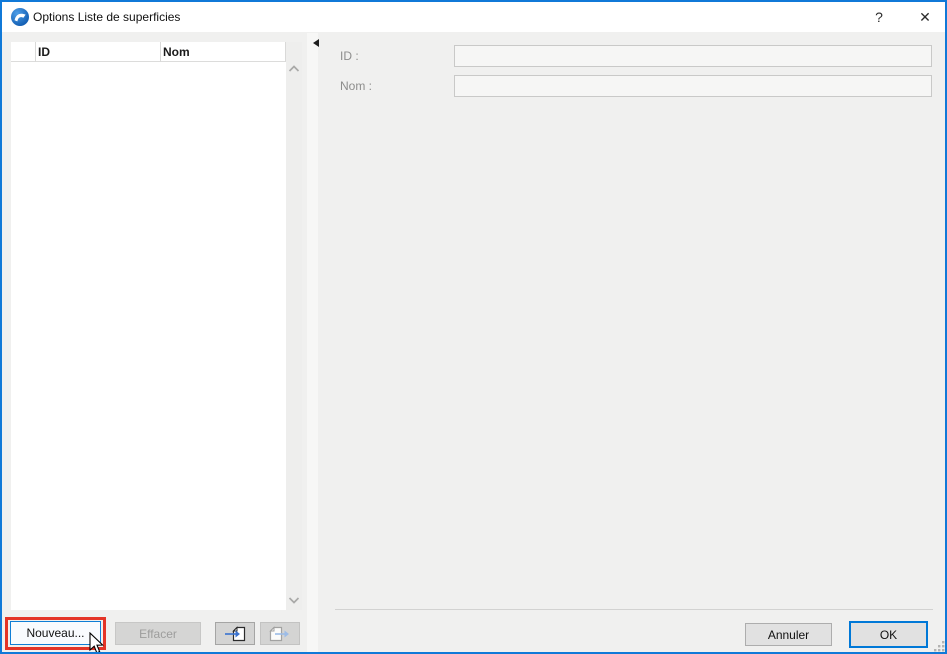 Image resolution: width=947 pixels, height=654 pixels. Describe the element at coordinates (313, 342) in the screenshot. I see `panel-splitter` at that location.